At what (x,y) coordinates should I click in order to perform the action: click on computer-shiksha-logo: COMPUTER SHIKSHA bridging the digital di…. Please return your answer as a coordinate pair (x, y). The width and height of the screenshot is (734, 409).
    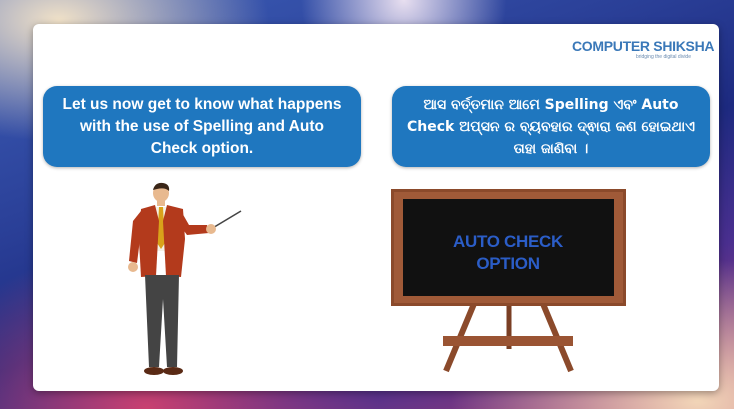
    Looking at the image, I should click on (643, 51).